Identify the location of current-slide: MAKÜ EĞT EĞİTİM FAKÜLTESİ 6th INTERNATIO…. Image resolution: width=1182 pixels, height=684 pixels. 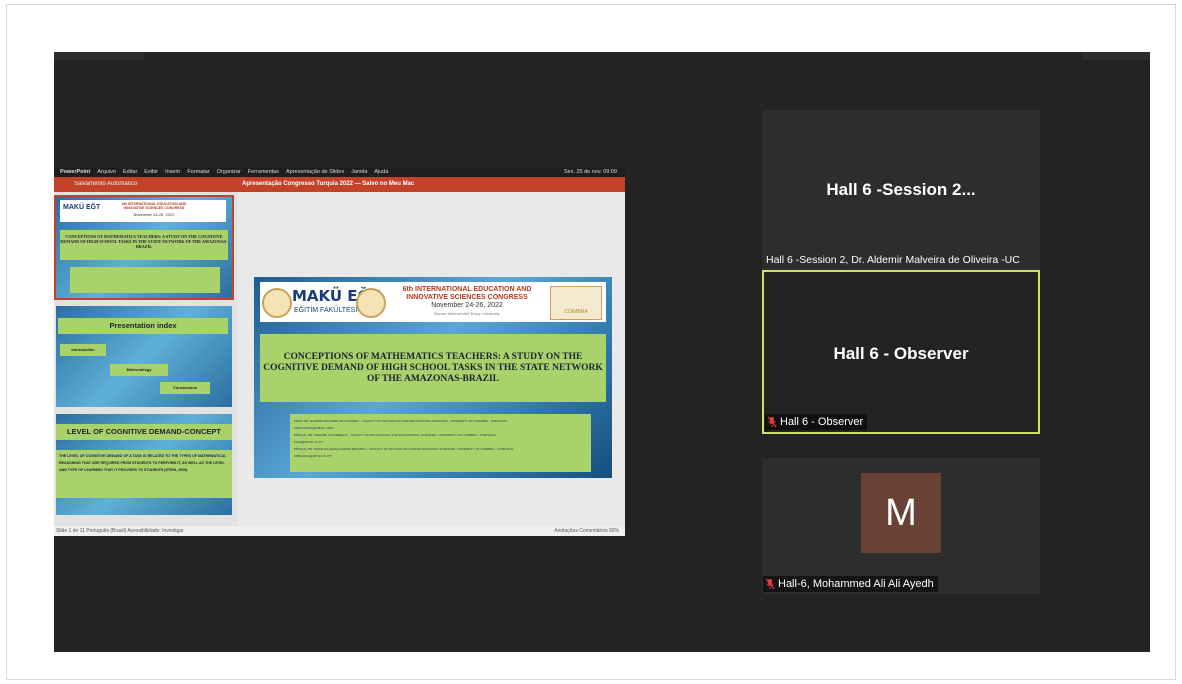
(433, 377).